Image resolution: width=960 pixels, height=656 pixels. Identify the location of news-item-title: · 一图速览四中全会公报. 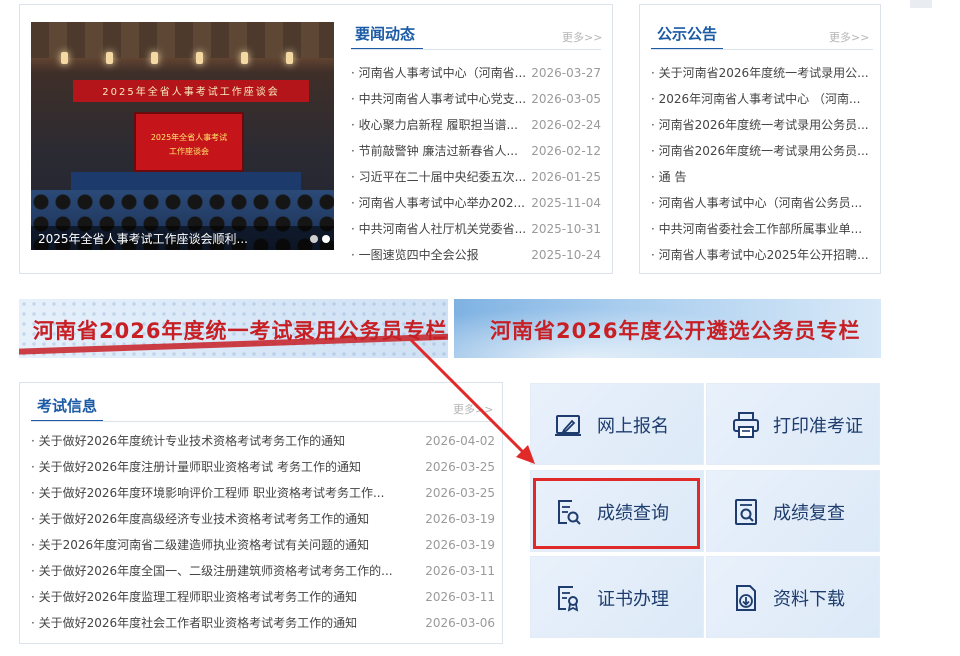
(440, 255).